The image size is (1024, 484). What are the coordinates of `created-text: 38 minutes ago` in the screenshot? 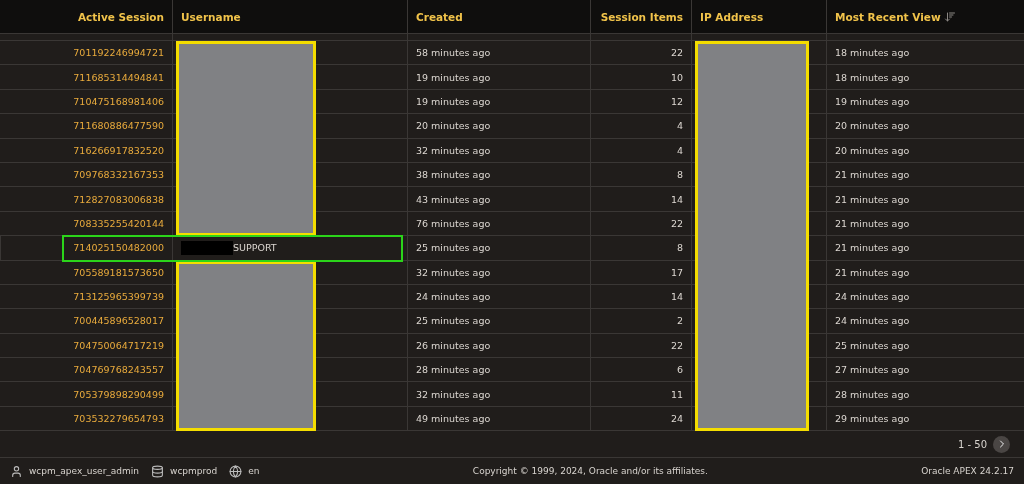 It's located at (453, 175).